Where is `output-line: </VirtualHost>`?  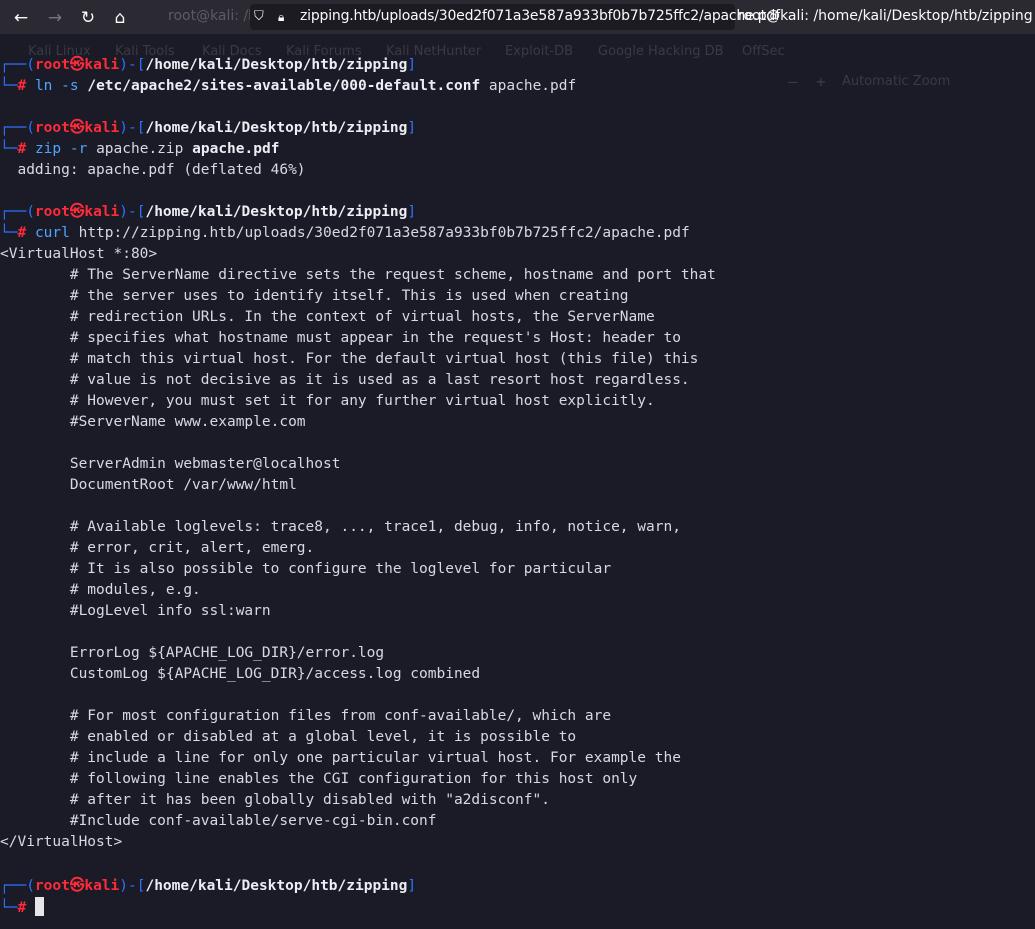
output-line: </VirtualHost> is located at coordinates (61, 842).